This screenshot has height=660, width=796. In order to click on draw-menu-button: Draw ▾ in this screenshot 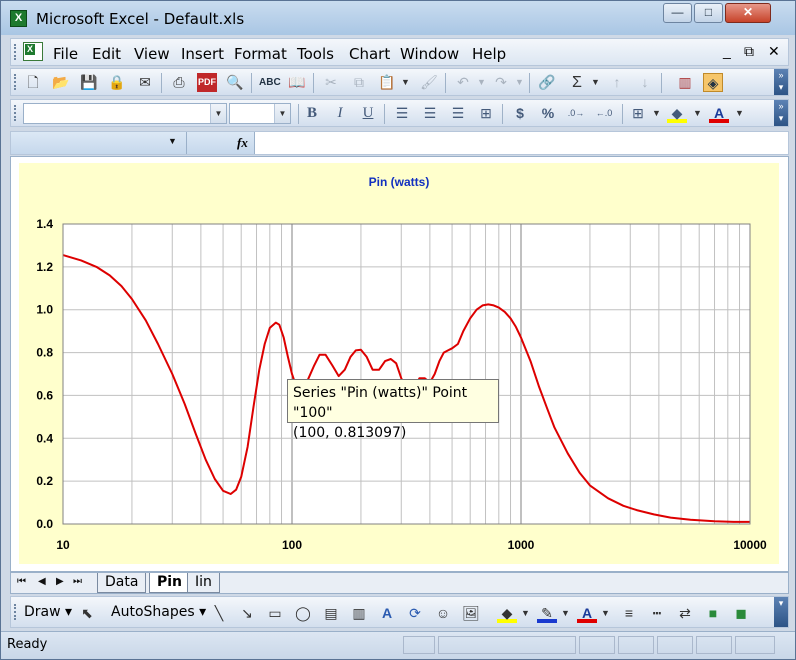, I will do `click(48, 612)`.